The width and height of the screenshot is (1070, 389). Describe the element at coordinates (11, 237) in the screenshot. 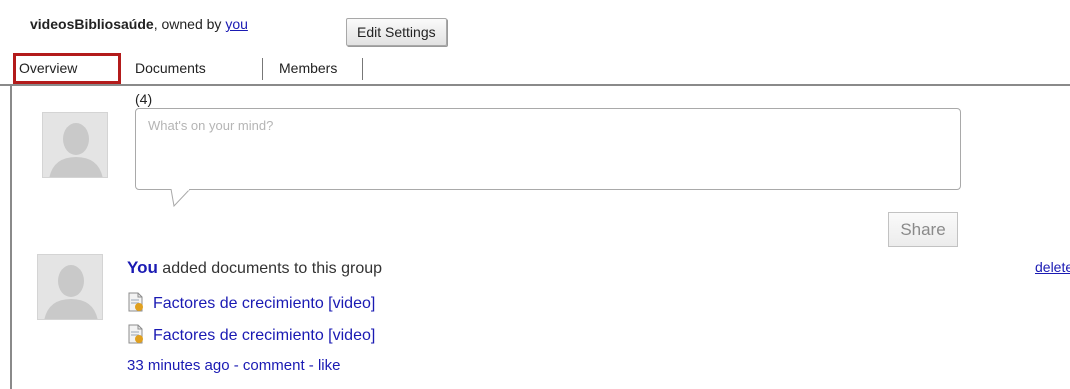

I see `content-border` at that location.